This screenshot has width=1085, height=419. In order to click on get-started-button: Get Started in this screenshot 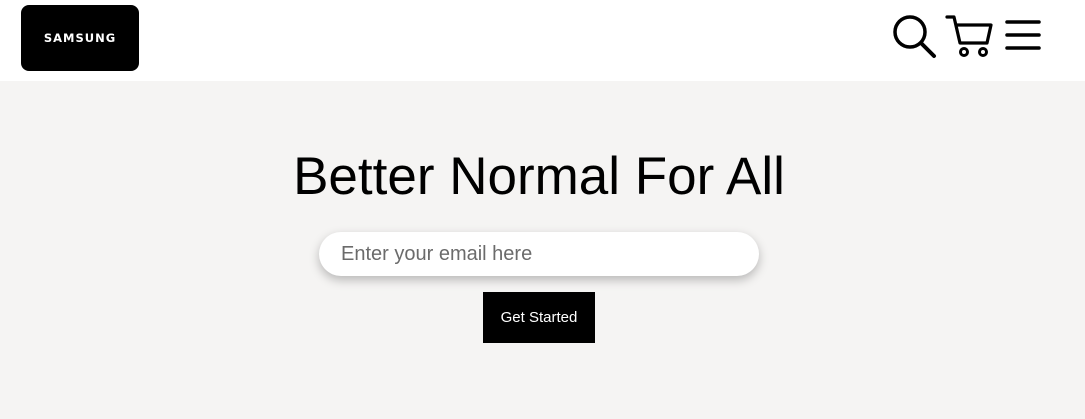, I will do `click(539, 317)`.